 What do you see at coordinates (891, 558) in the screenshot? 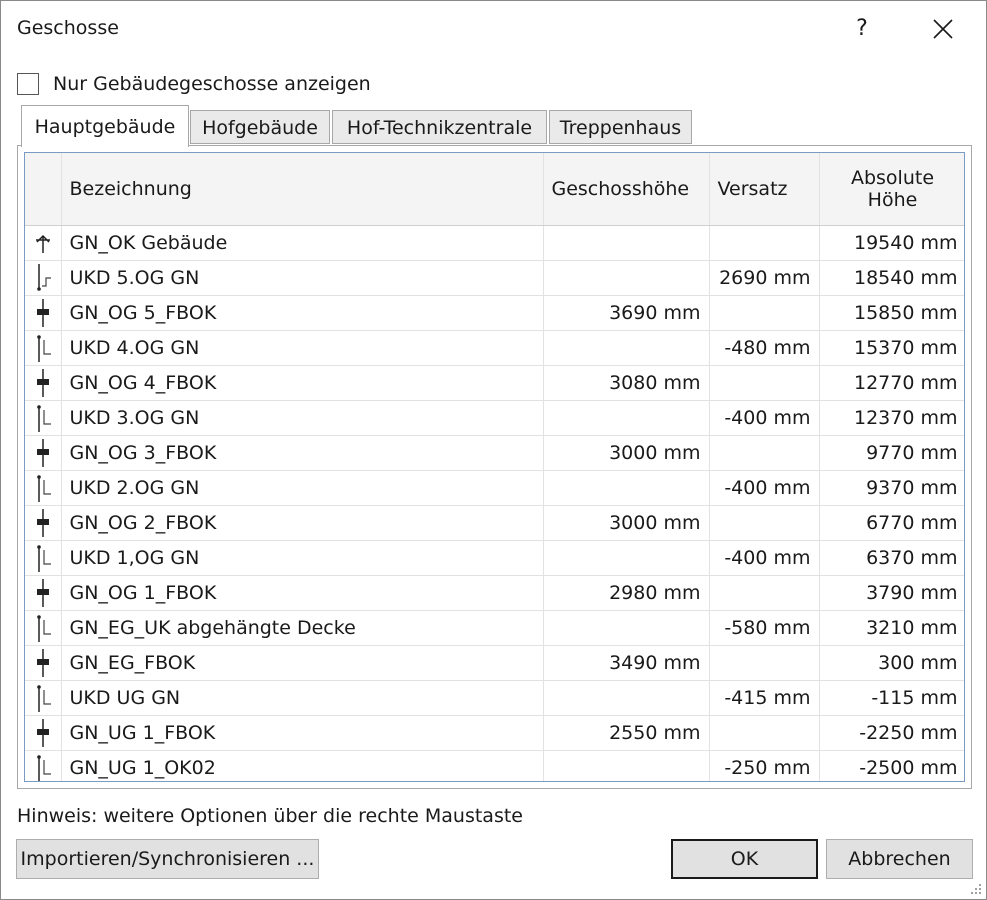
I see `row-absolute-height: 6370 mm` at bounding box center [891, 558].